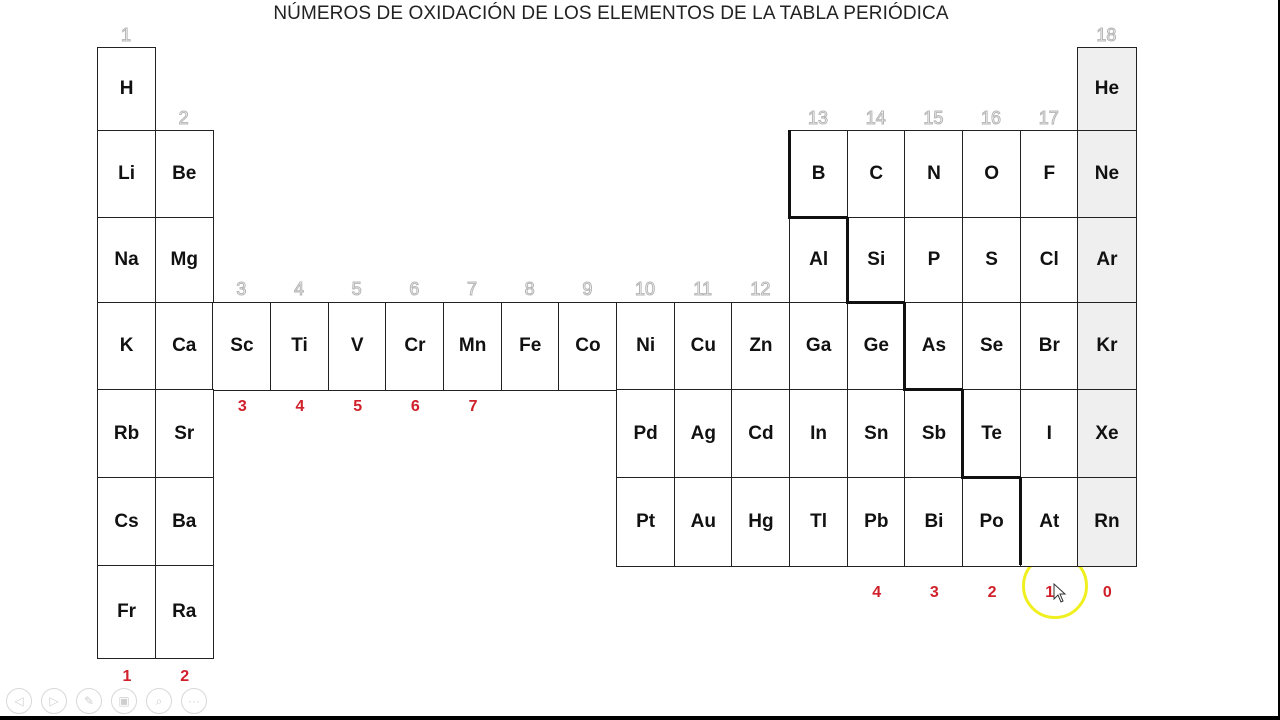 The height and width of the screenshot is (720, 1280). What do you see at coordinates (89, 701) in the screenshot?
I see `pen-button: ✎` at bounding box center [89, 701].